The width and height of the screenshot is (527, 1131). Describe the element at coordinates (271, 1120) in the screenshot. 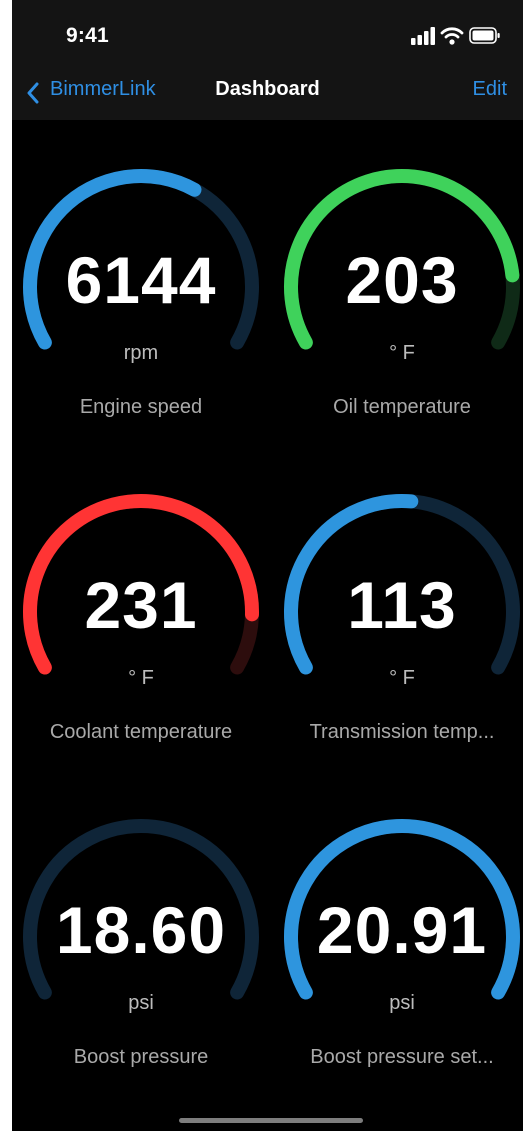

I see `home-indicator` at that location.